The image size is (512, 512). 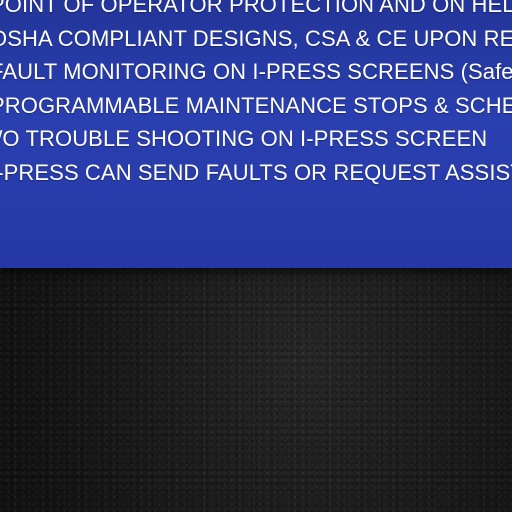 I want to click on feature-item-osha-compliance: OSHA COMPLIANT DESIGNS, CSA & CE UPON RE, so click(x=256, y=38).